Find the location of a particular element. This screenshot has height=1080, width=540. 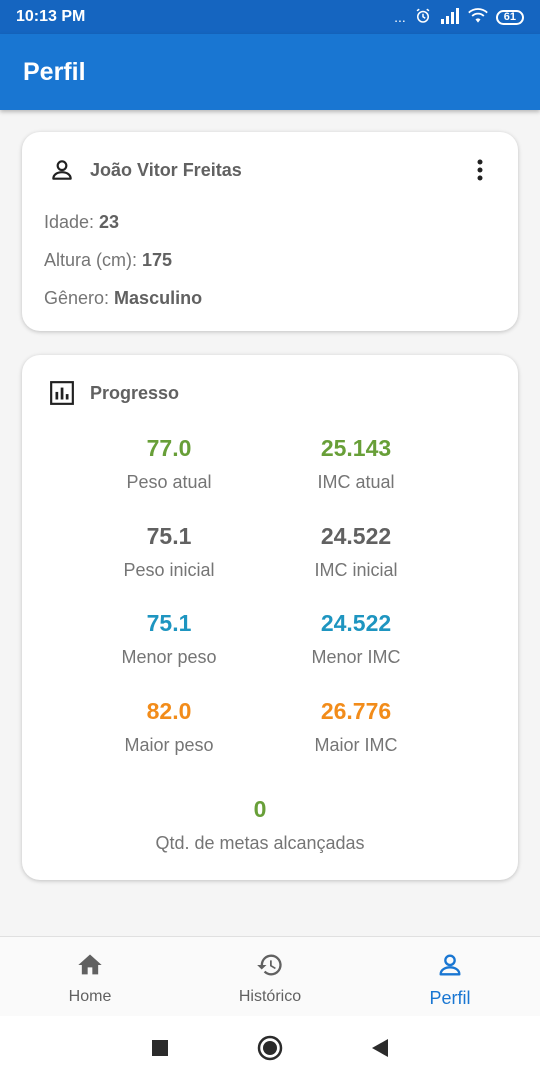

stat-value: 0 is located at coordinates (260, 809).